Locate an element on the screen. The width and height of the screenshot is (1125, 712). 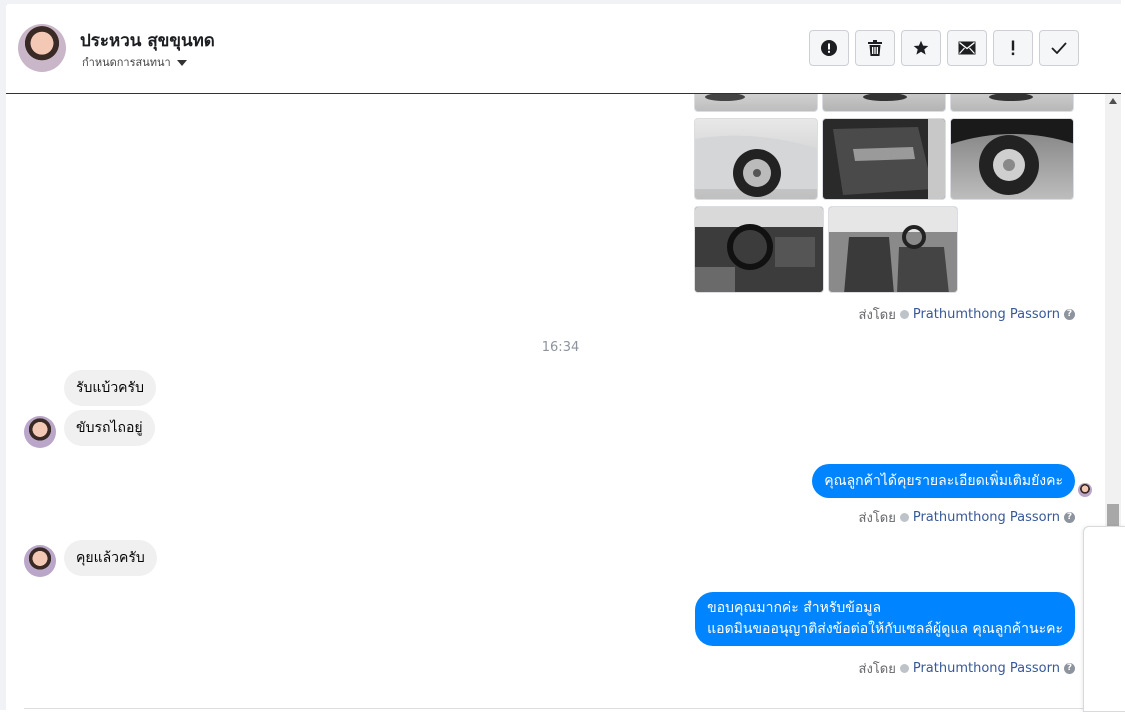
done-button is located at coordinates (1059, 48).